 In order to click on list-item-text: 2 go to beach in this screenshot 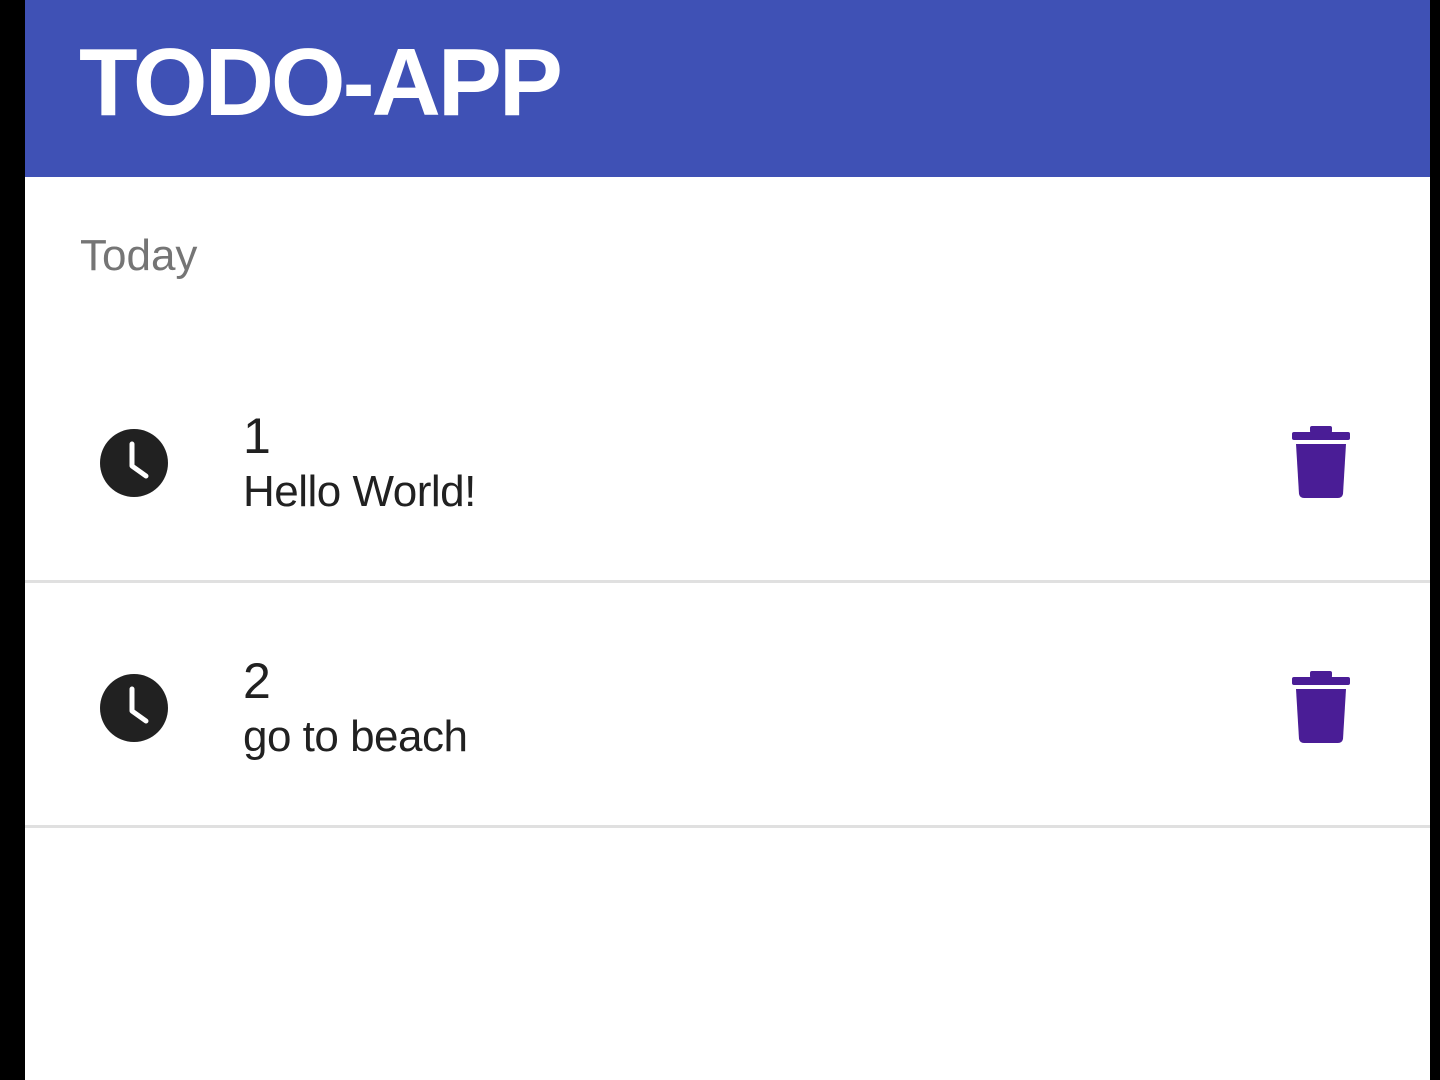, I will do `click(355, 709)`.